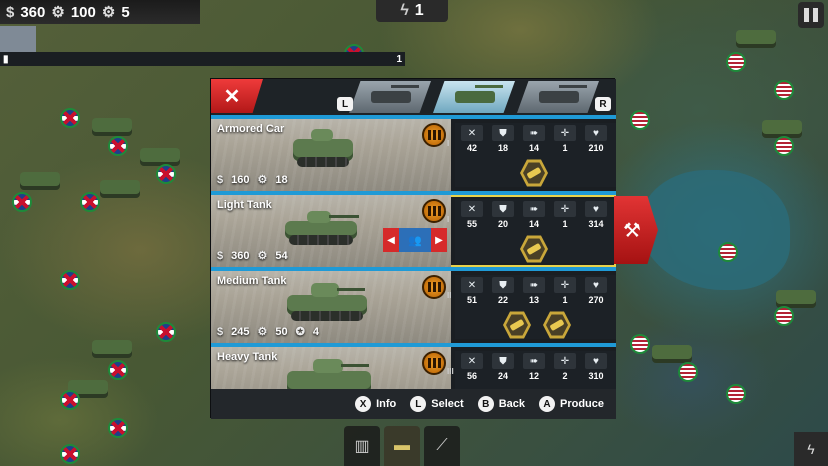 The height and width of the screenshot is (466, 828). What do you see at coordinates (501, 404) in the screenshot?
I see `back-button: B Back` at bounding box center [501, 404].